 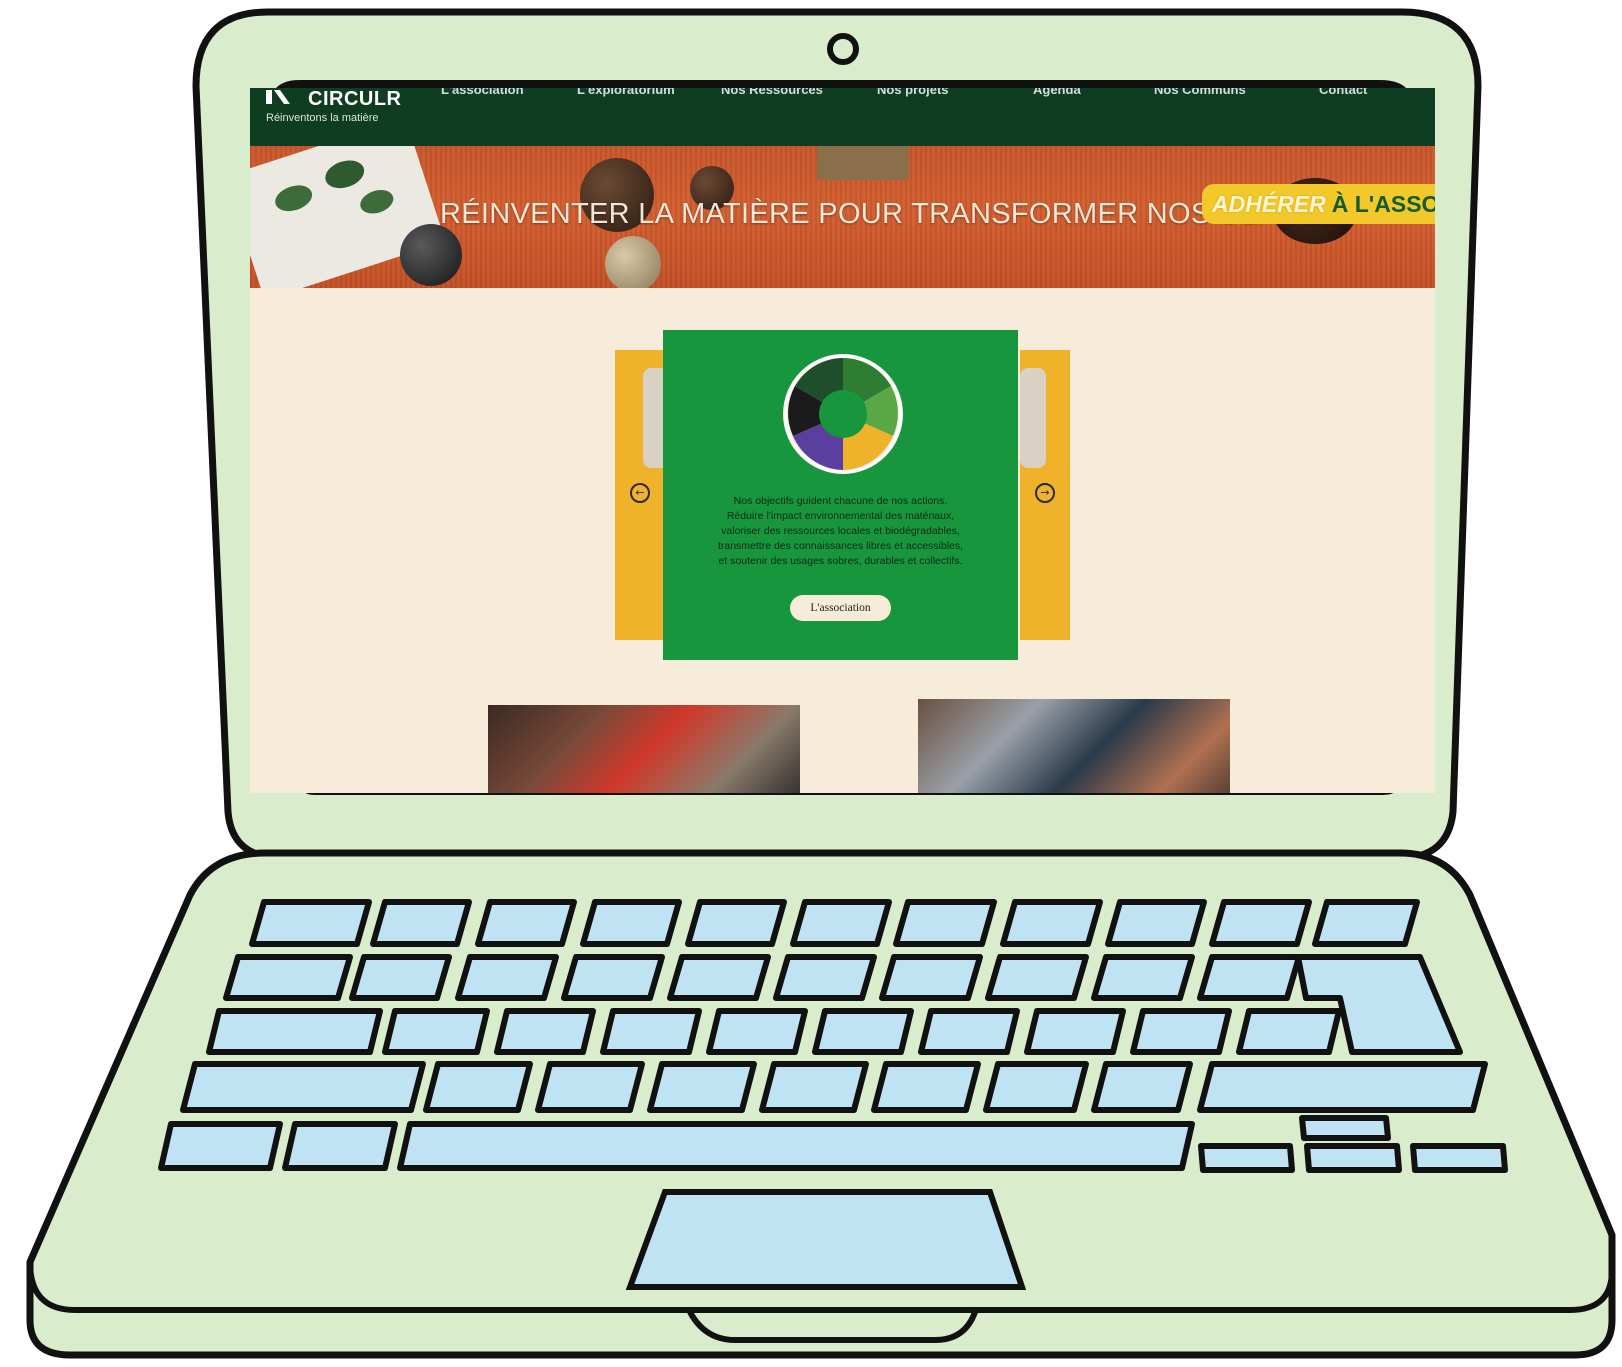 I want to click on carousel-next-slide: →, so click(x=1045, y=495).